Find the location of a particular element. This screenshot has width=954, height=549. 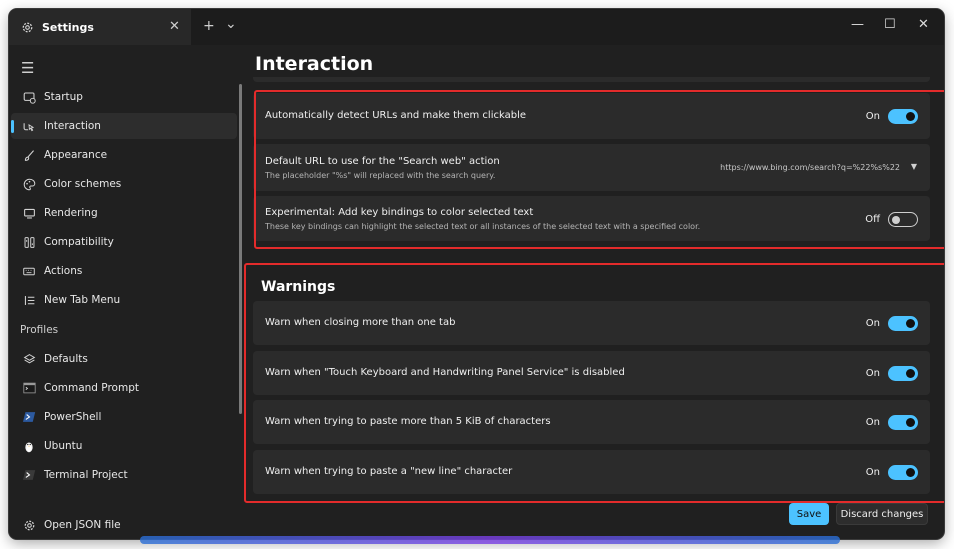

previous-setting-card is located at coordinates (591, 79).